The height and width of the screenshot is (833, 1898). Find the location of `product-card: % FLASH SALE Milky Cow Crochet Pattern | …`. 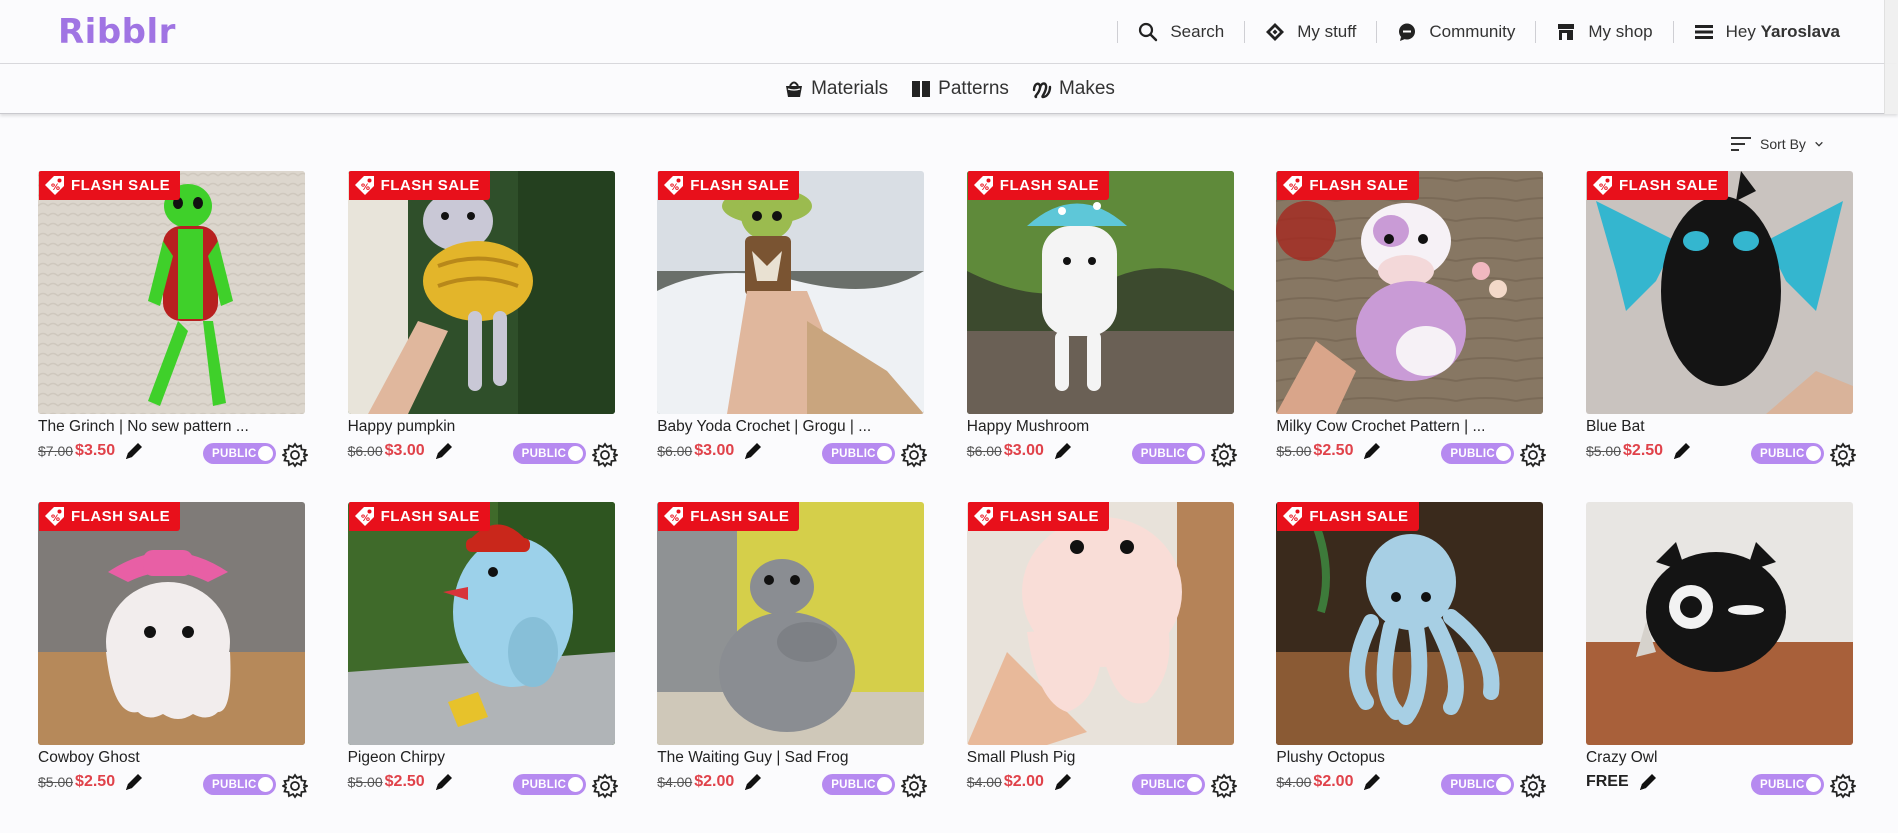

product-card: % FLASH SALE Milky Cow Crochet Pattern | … is located at coordinates (1411, 336).